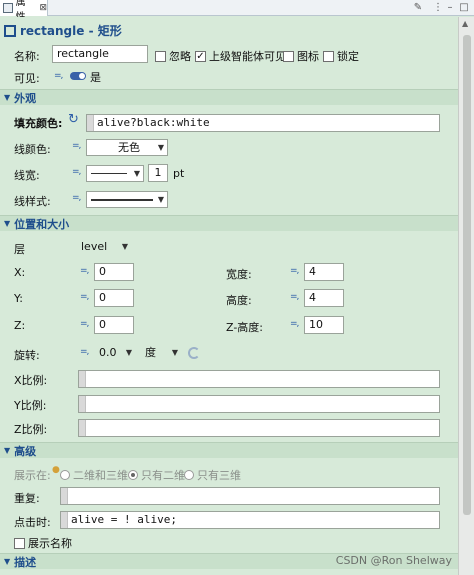  I want to click on visible-value: 是, so click(95, 77).